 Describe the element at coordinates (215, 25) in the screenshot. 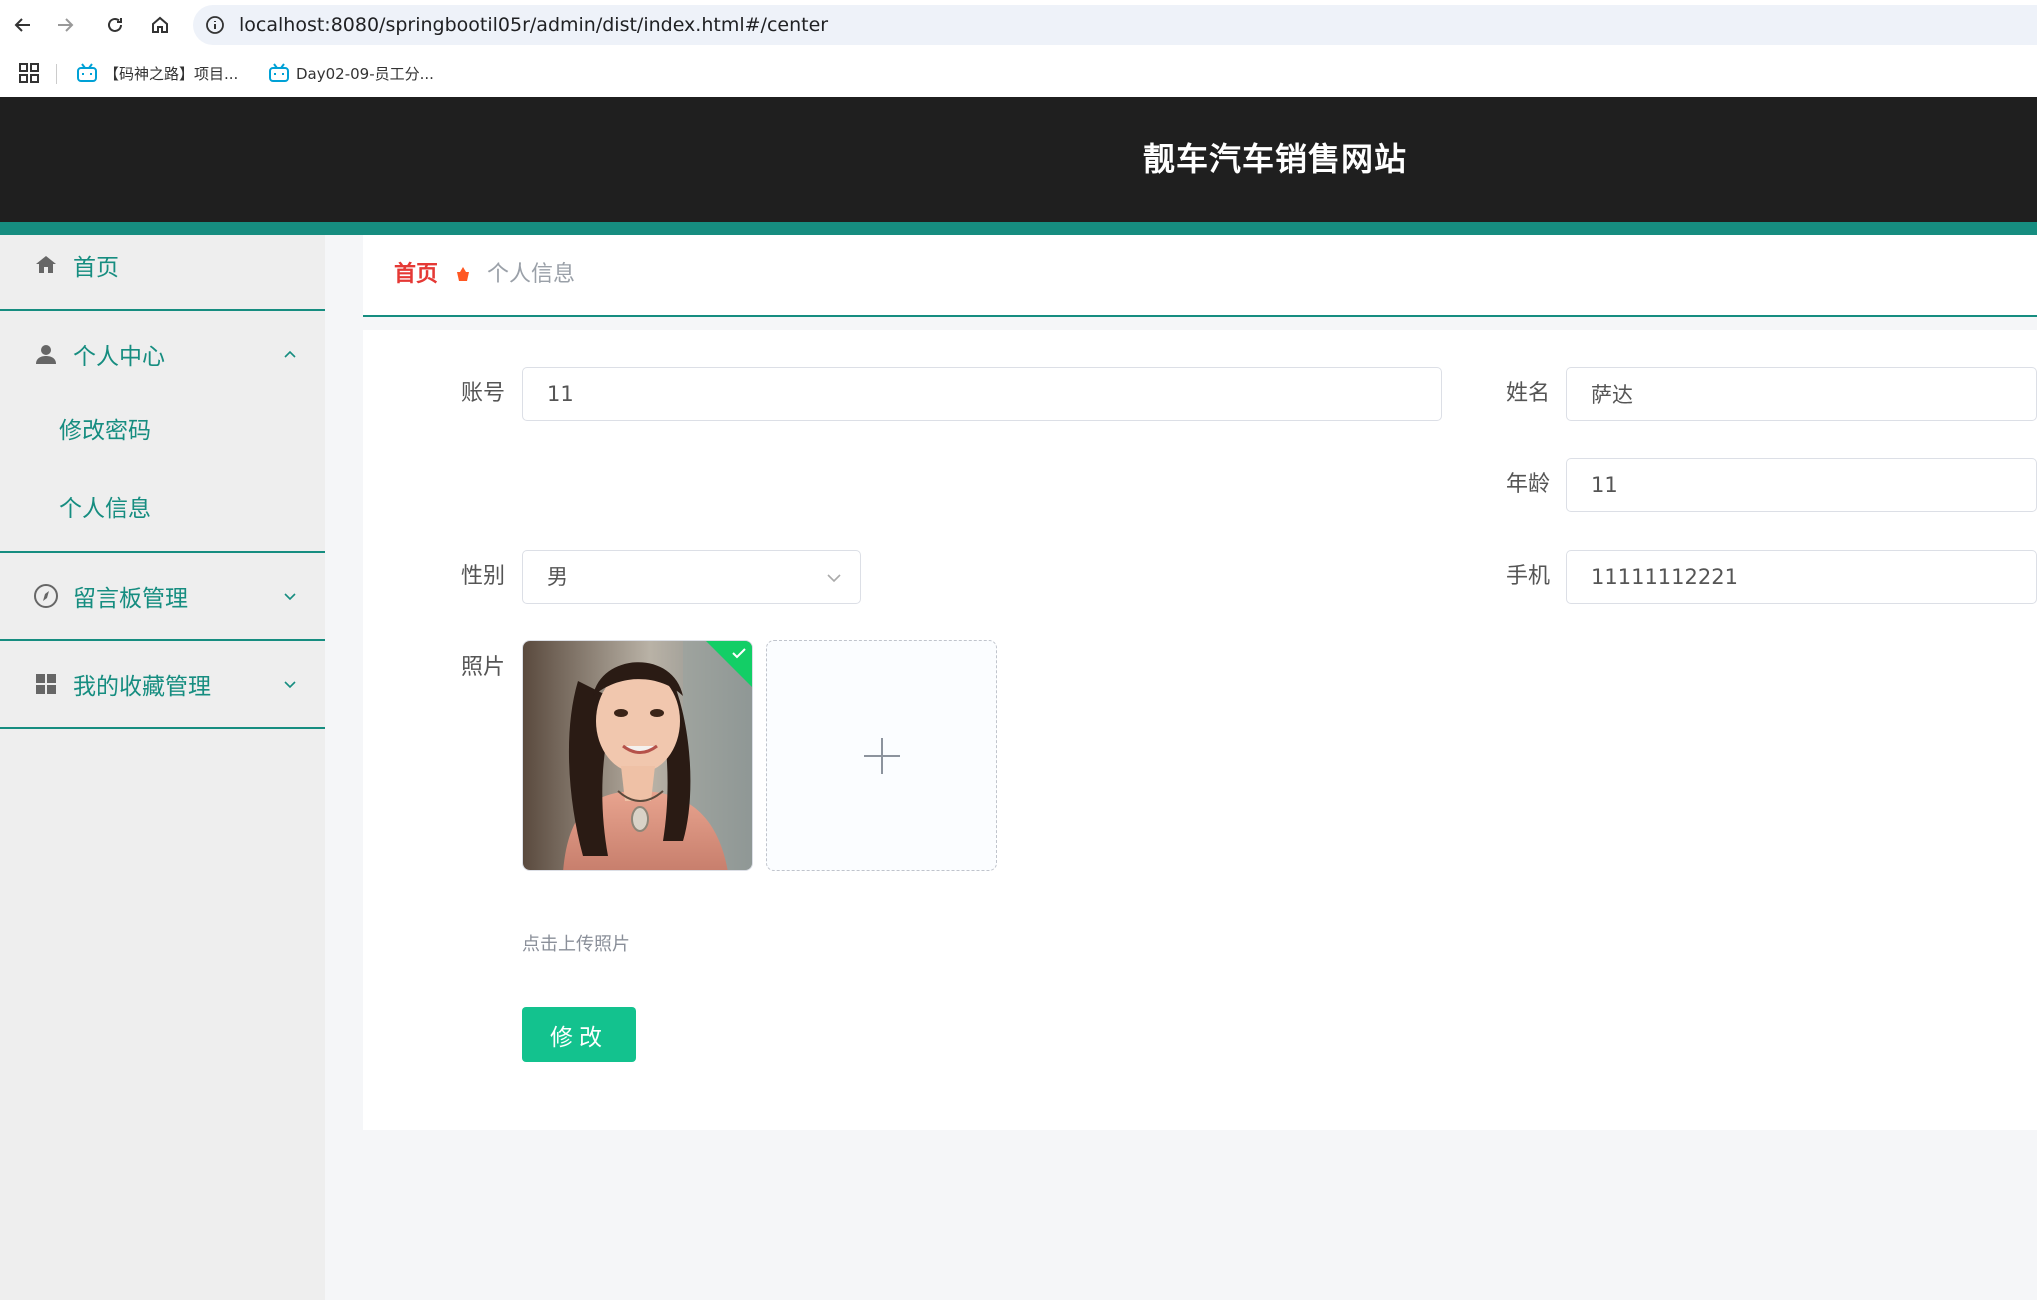

I see `site-info-icon` at that location.